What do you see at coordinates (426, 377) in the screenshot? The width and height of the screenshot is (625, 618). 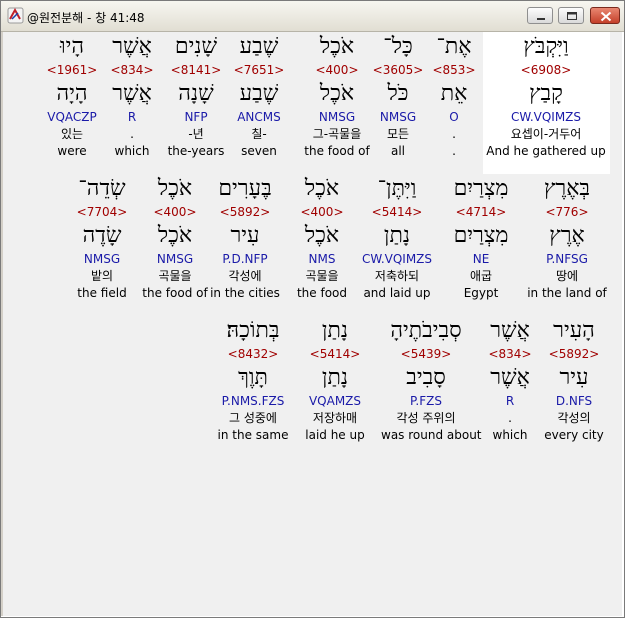 I see `lexical-form: סָבִיב` at bounding box center [426, 377].